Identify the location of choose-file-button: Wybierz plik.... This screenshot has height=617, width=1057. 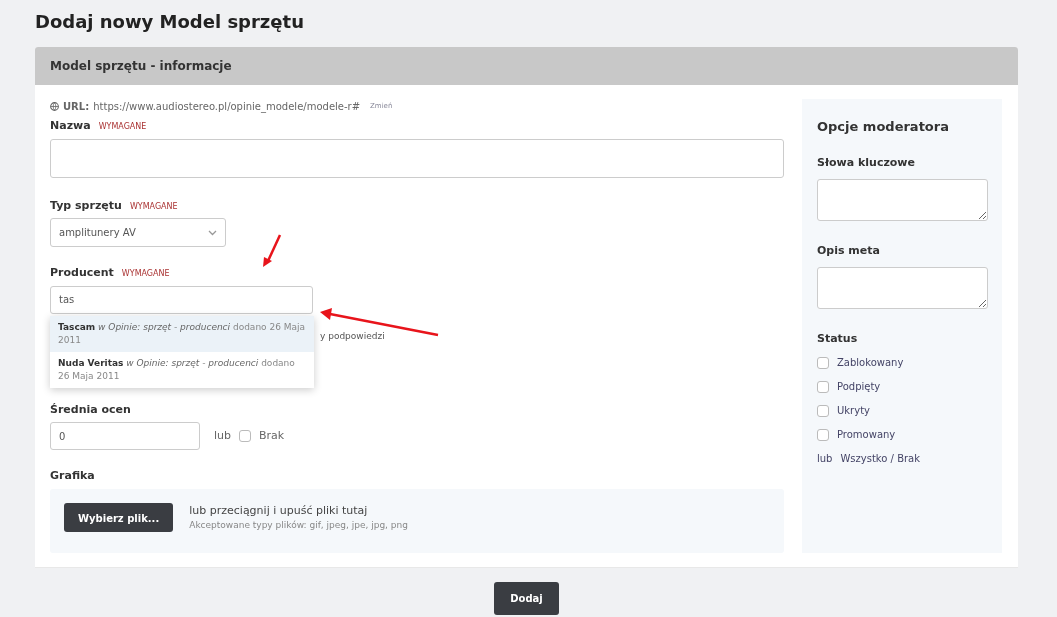
(119, 517).